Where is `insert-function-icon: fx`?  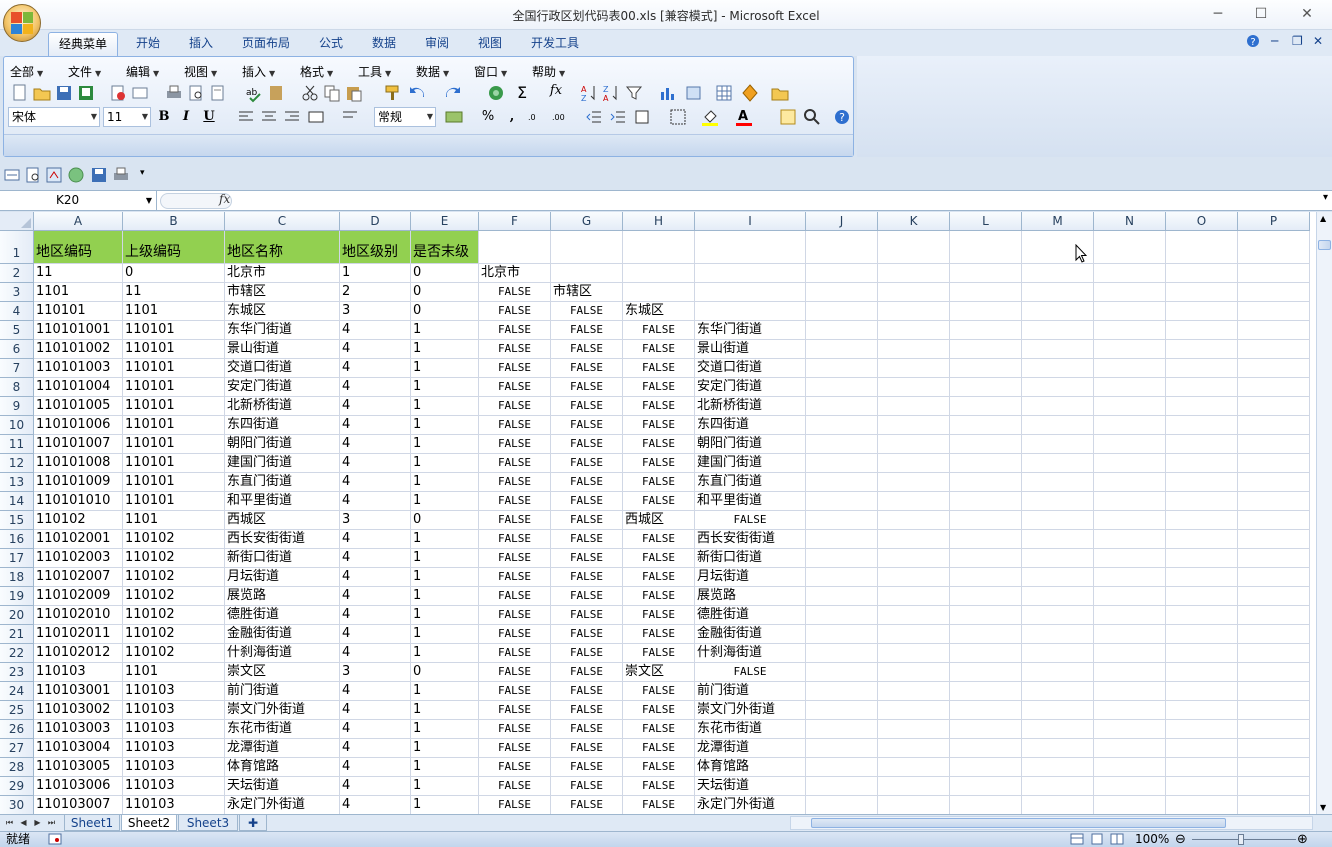 insert-function-icon: fx is located at coordinates (556, 93).